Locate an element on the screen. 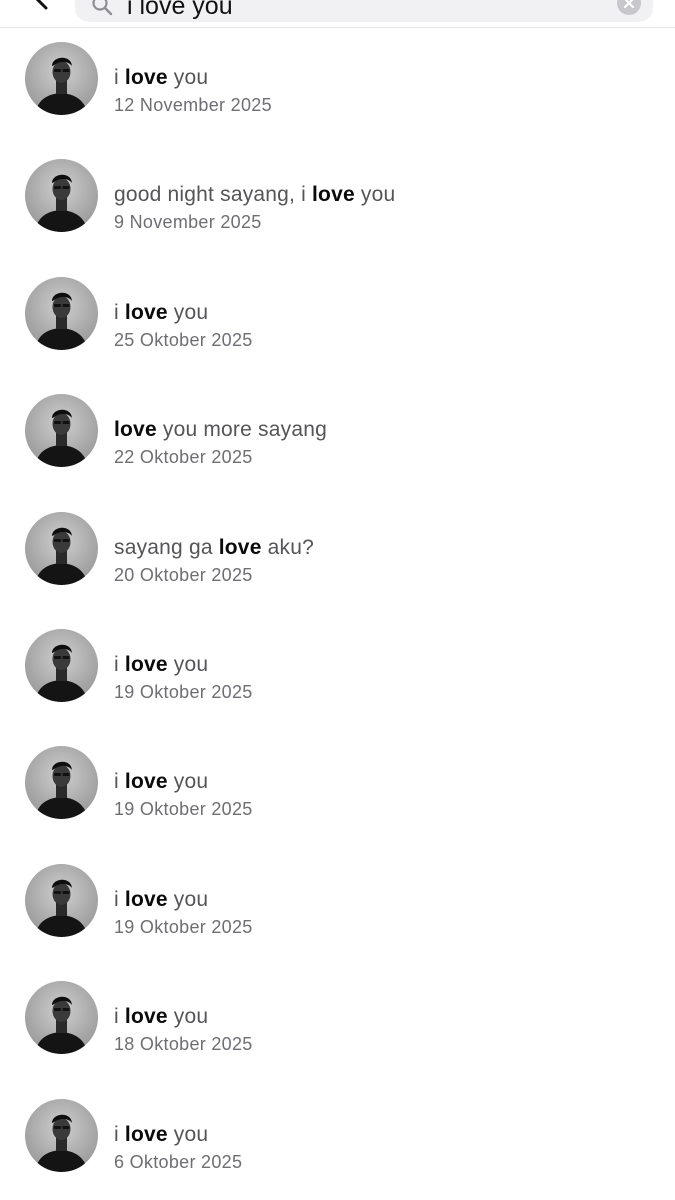 This screenshot has width=675, height=1200. snippet-prefix: sayang ga is located at coordinates (166, 547).